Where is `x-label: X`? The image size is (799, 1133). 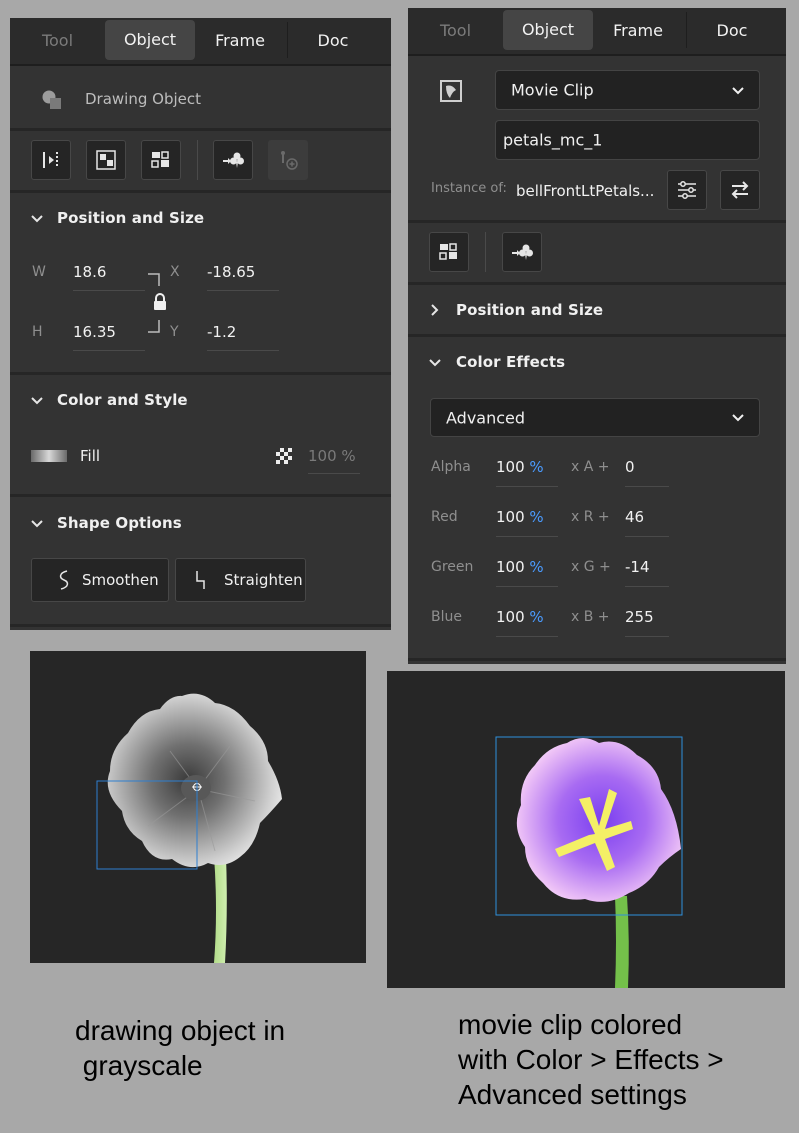
x-label: X is located at coordinates (175, 272).